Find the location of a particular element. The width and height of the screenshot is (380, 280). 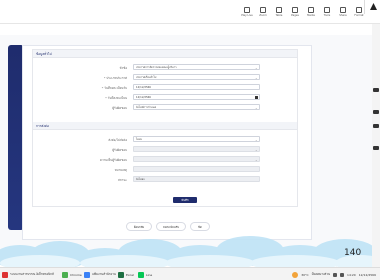

toolbar-share-button: Share is located at coordinates (343, 14).